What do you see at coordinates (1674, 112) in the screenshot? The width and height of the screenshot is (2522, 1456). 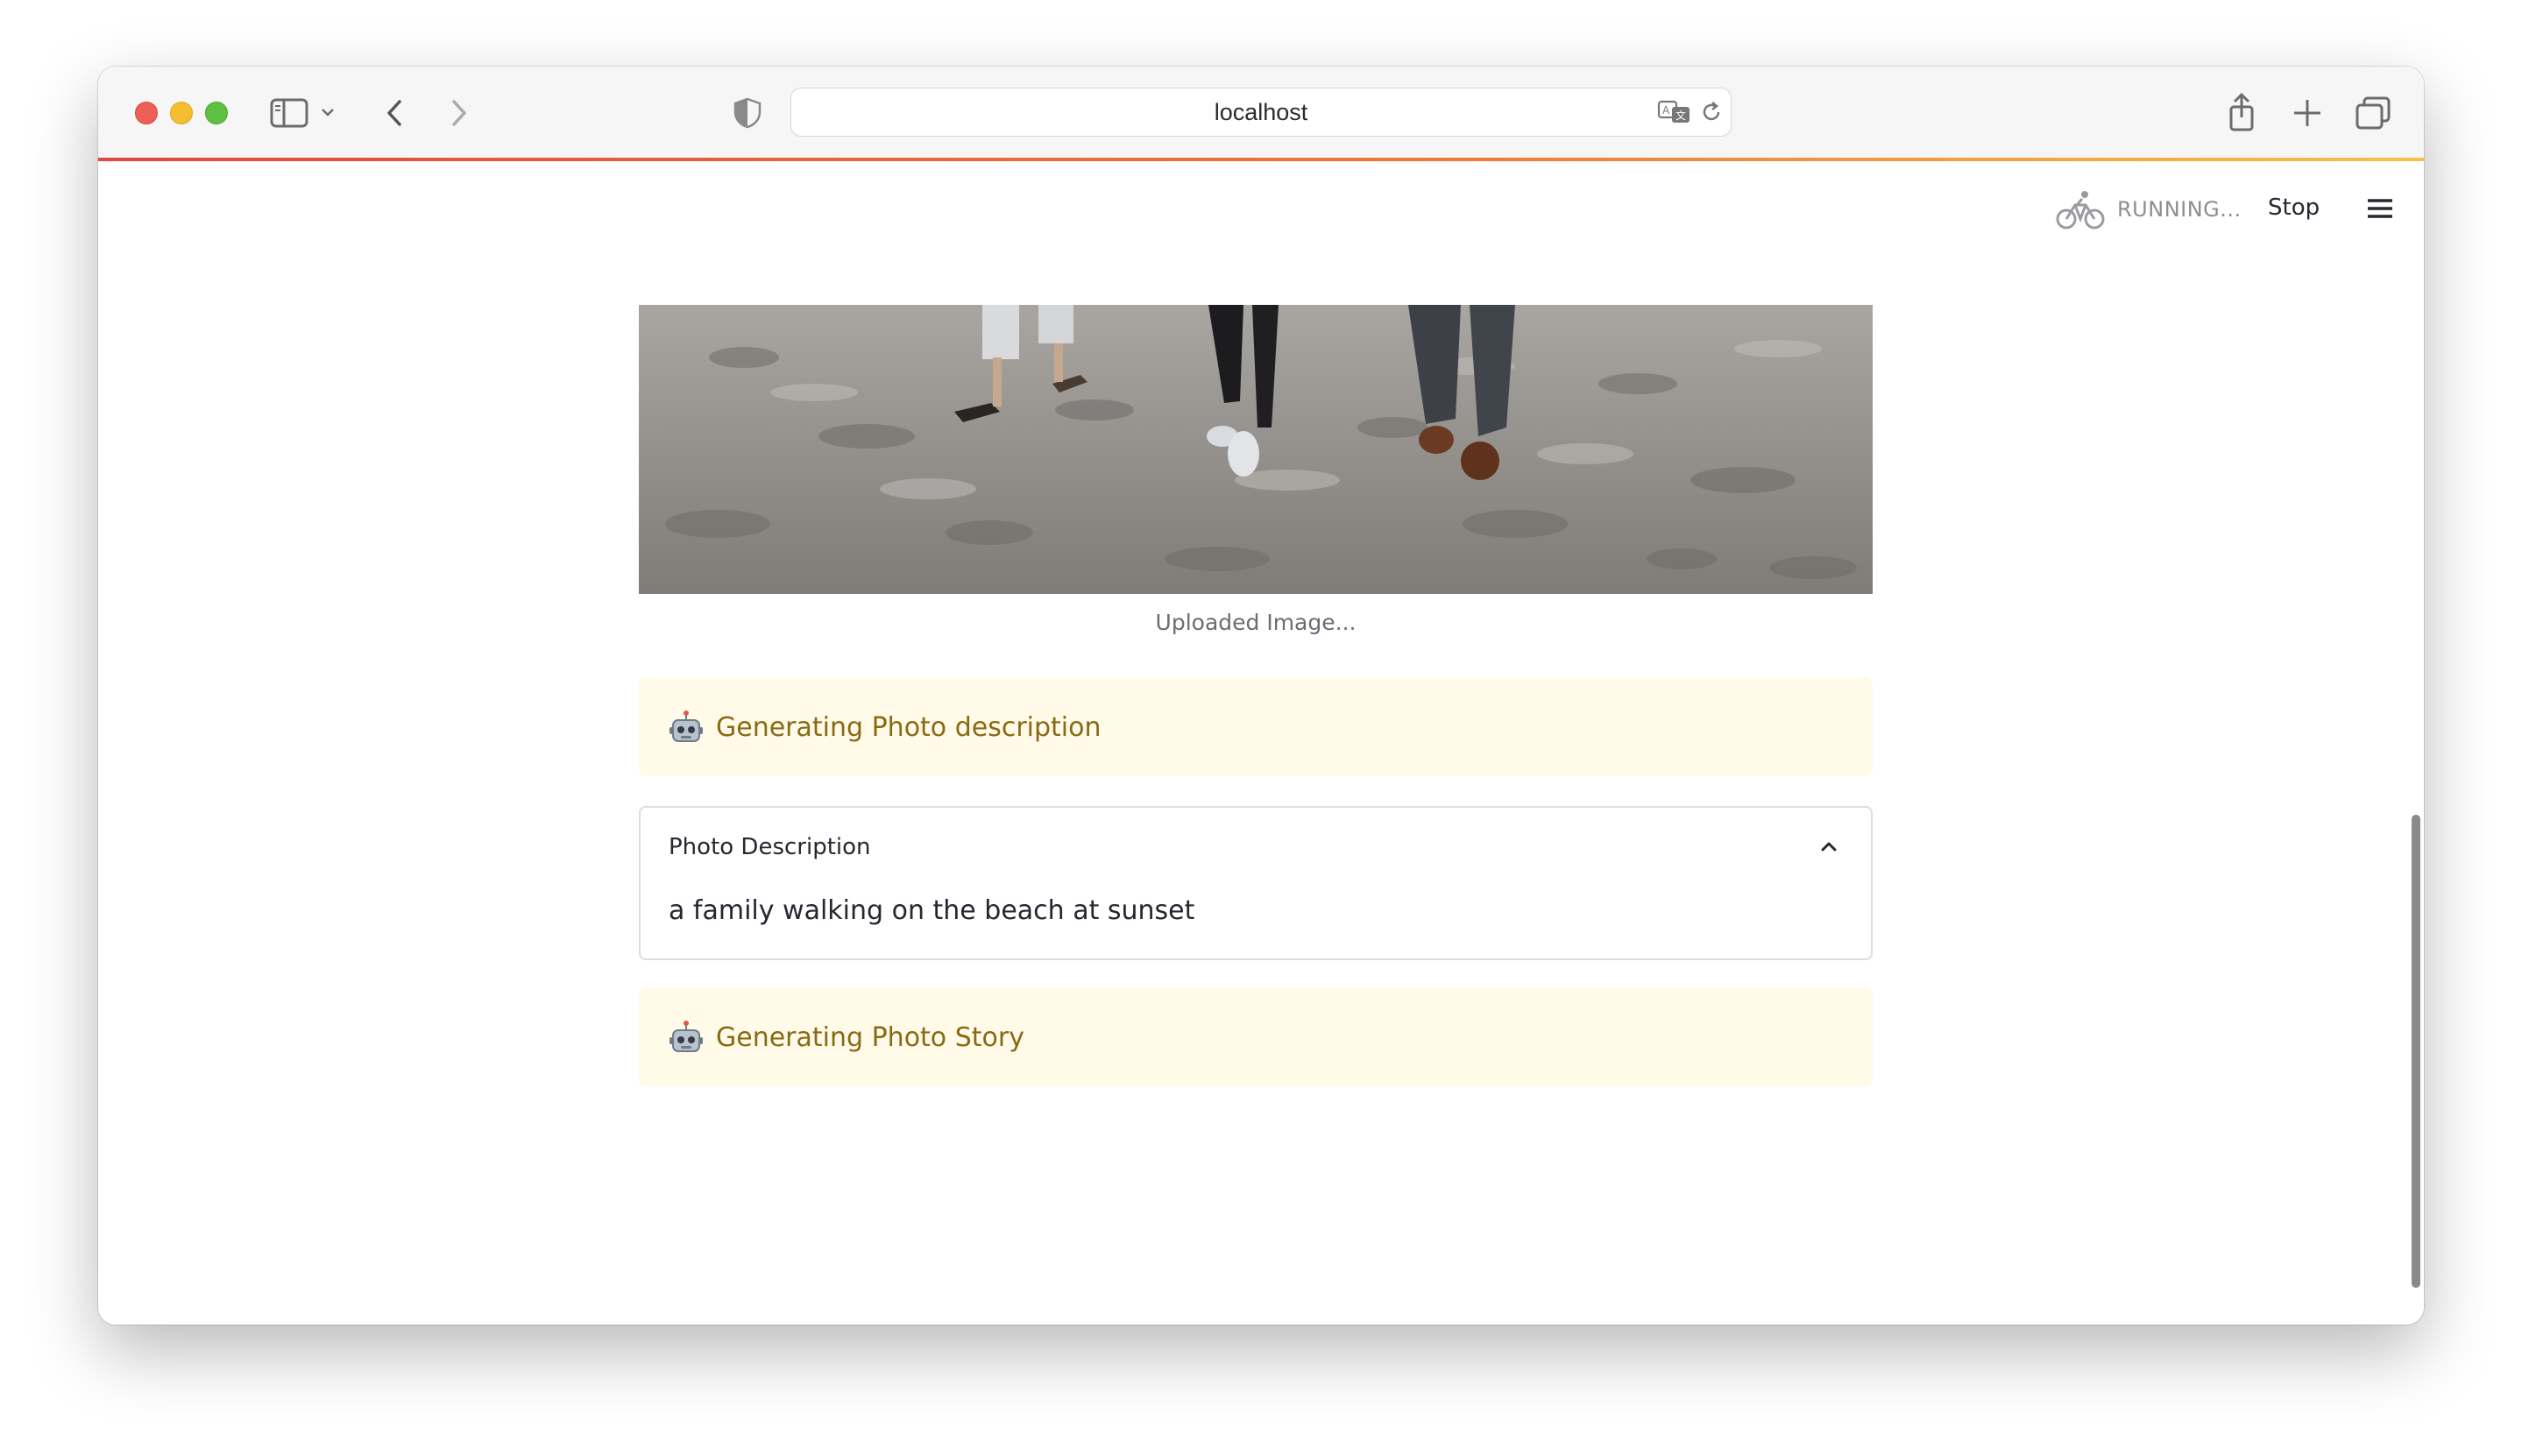 I see `translate-icon: A文` at bounding box center [1674, 112].